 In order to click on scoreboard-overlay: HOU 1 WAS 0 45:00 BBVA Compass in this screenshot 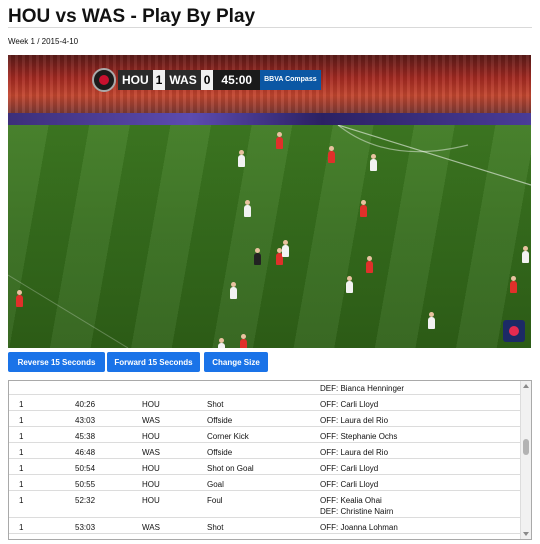, I will do `click(206, 80)`.